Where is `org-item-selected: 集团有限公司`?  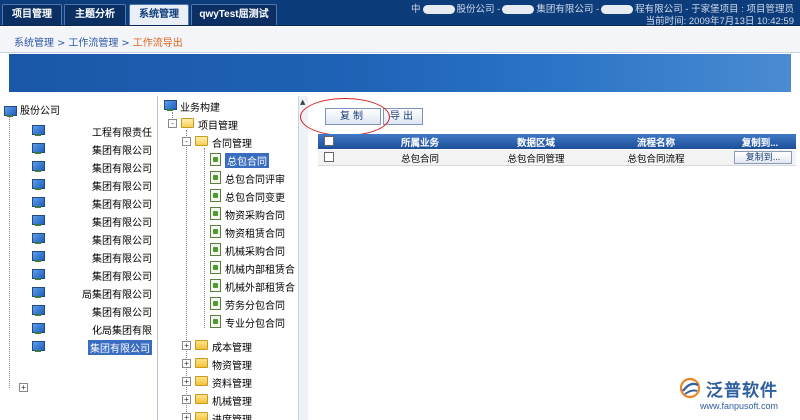 org-item-selected: 集团有限公司 is located at coordinates (92, 347).